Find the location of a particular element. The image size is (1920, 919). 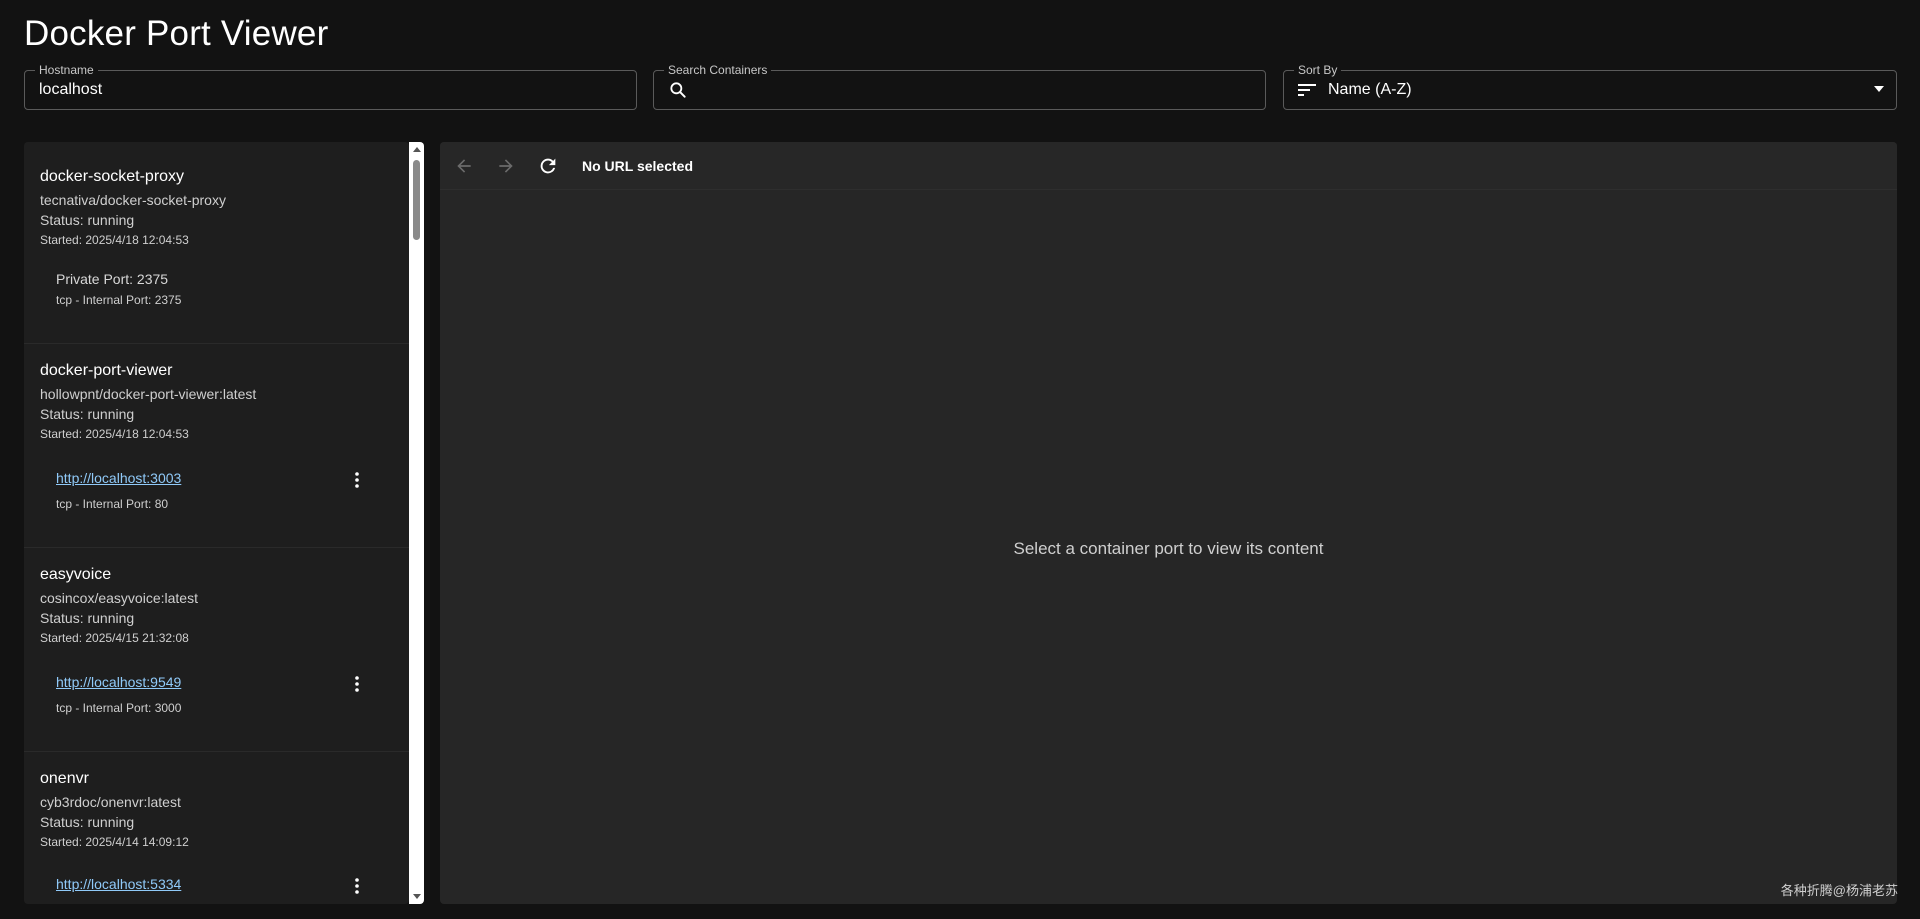

port-internal: tcp - Internal Port: 80 is located at coordinates (112, 504).